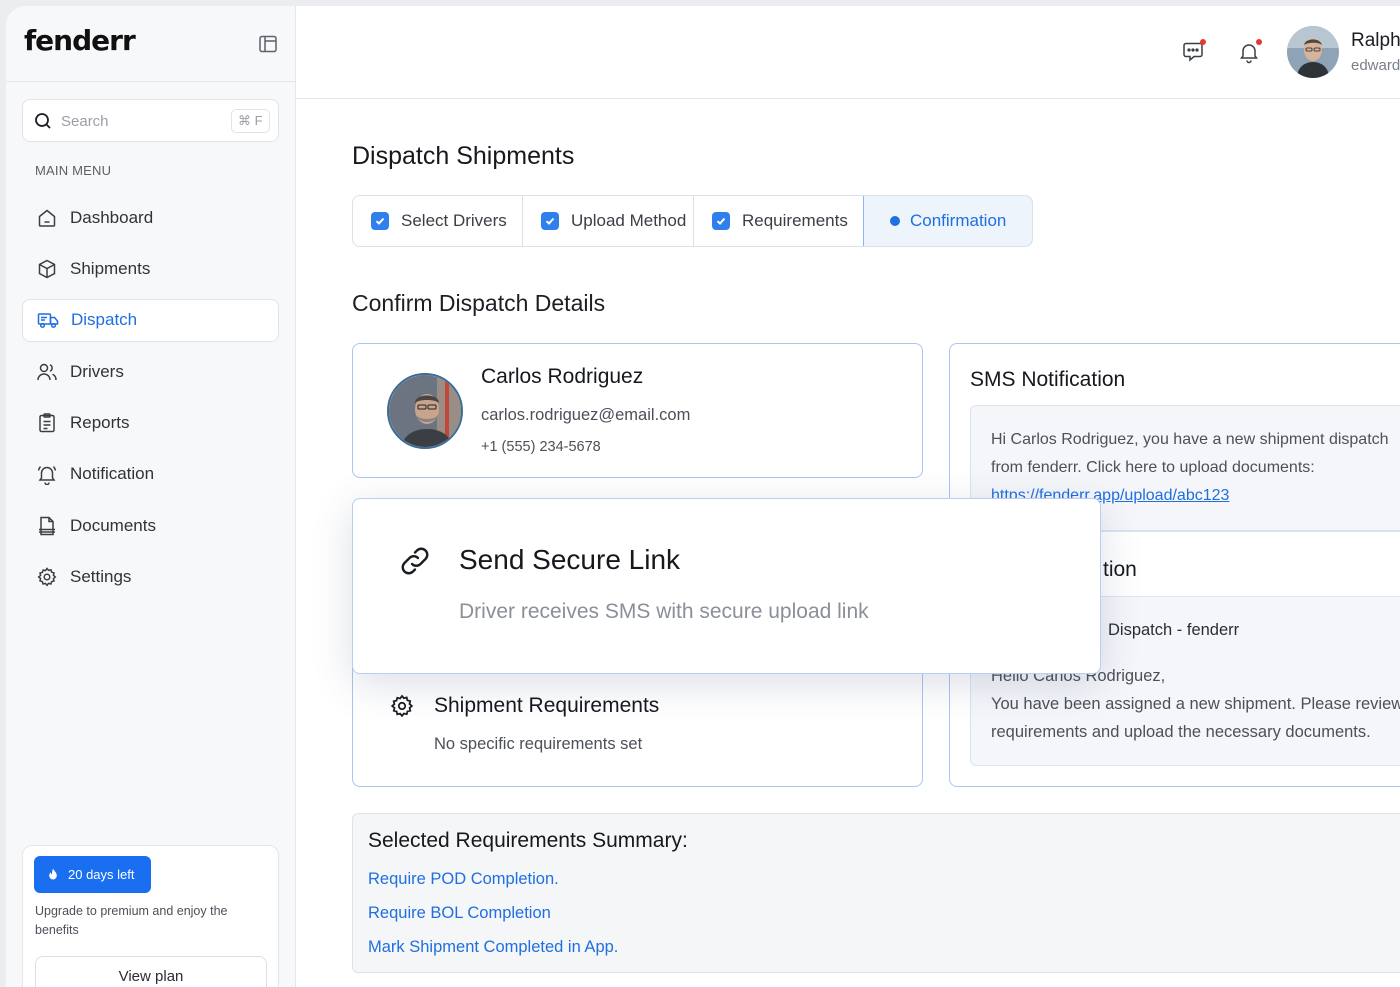 The width and height of the screenshot is (1400, 987). Describe the element at coordinates (1375, 65) in the screenshot. I see `user-email: edward` at that location.